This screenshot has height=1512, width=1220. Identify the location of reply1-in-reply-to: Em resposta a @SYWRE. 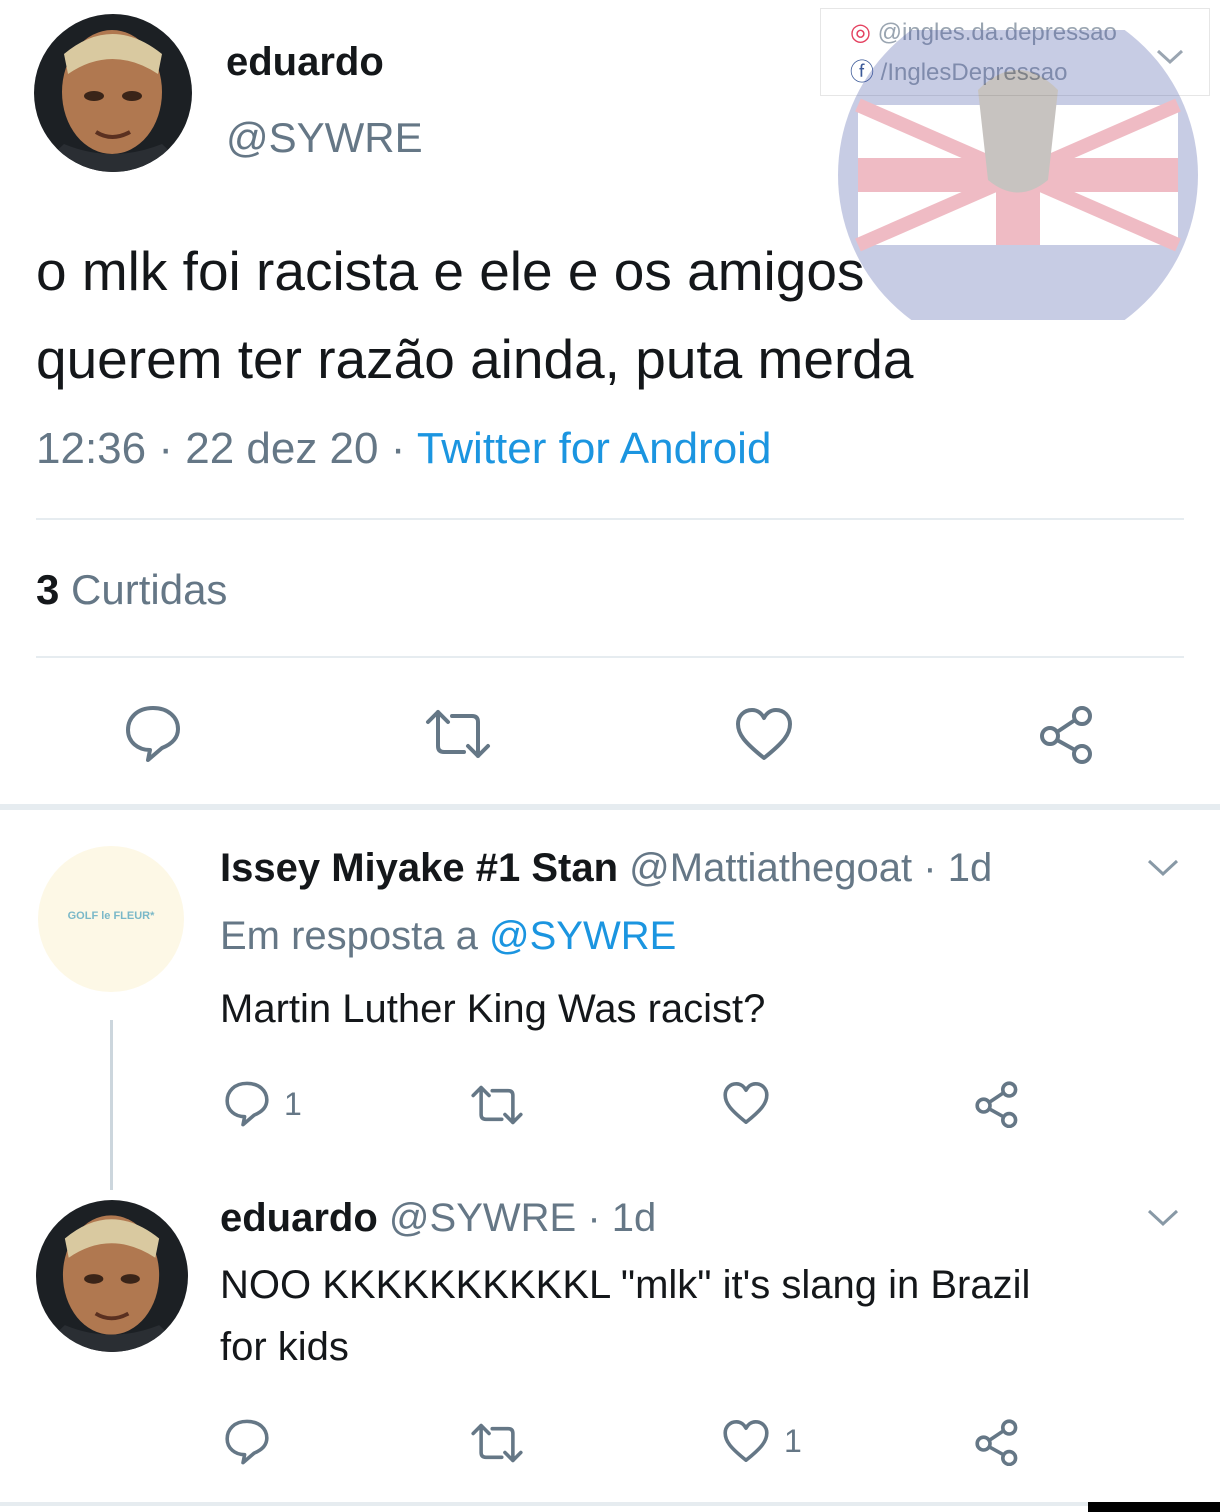
(448, 936).